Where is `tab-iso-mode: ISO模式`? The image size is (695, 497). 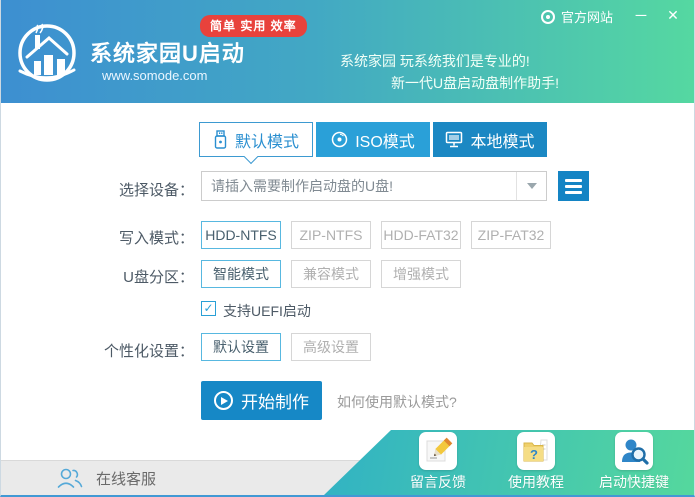
tab-iso-mode: ISO模式 is located at coordinates (373, 139).